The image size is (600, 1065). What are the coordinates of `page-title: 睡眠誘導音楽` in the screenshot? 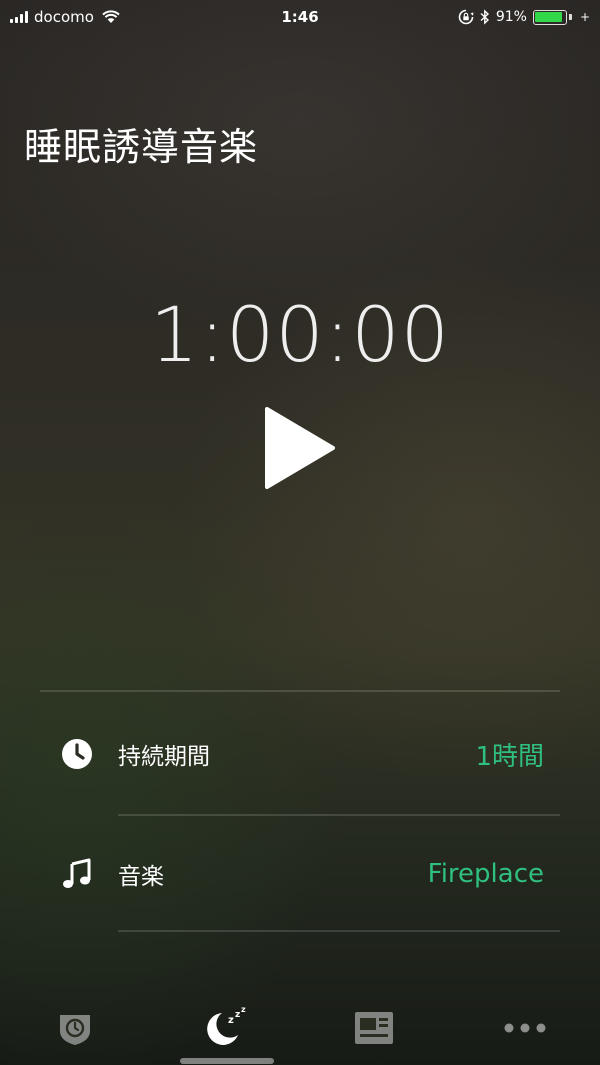 It's located at (141, 147).